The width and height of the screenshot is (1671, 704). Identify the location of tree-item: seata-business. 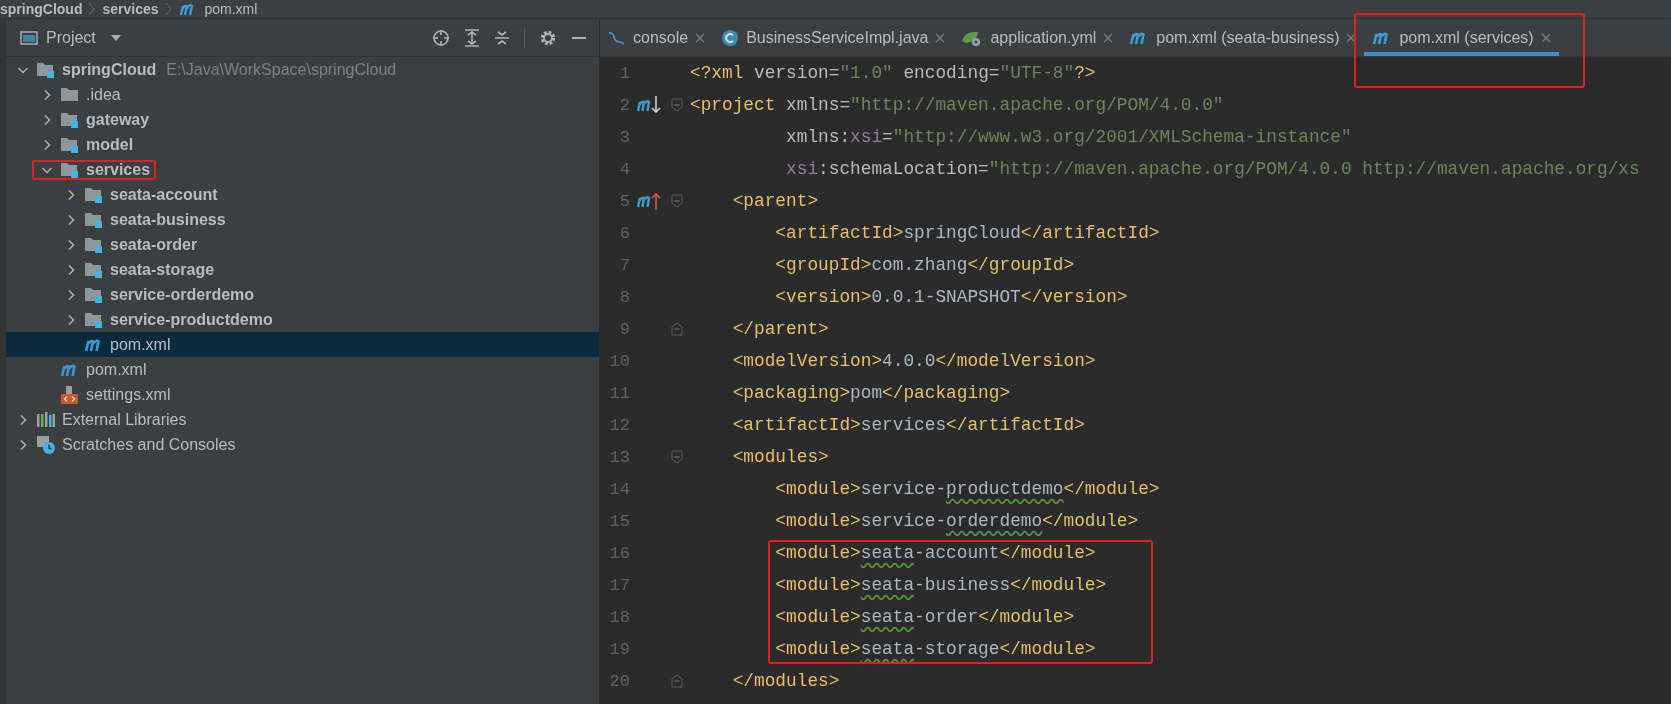
(302, 219).